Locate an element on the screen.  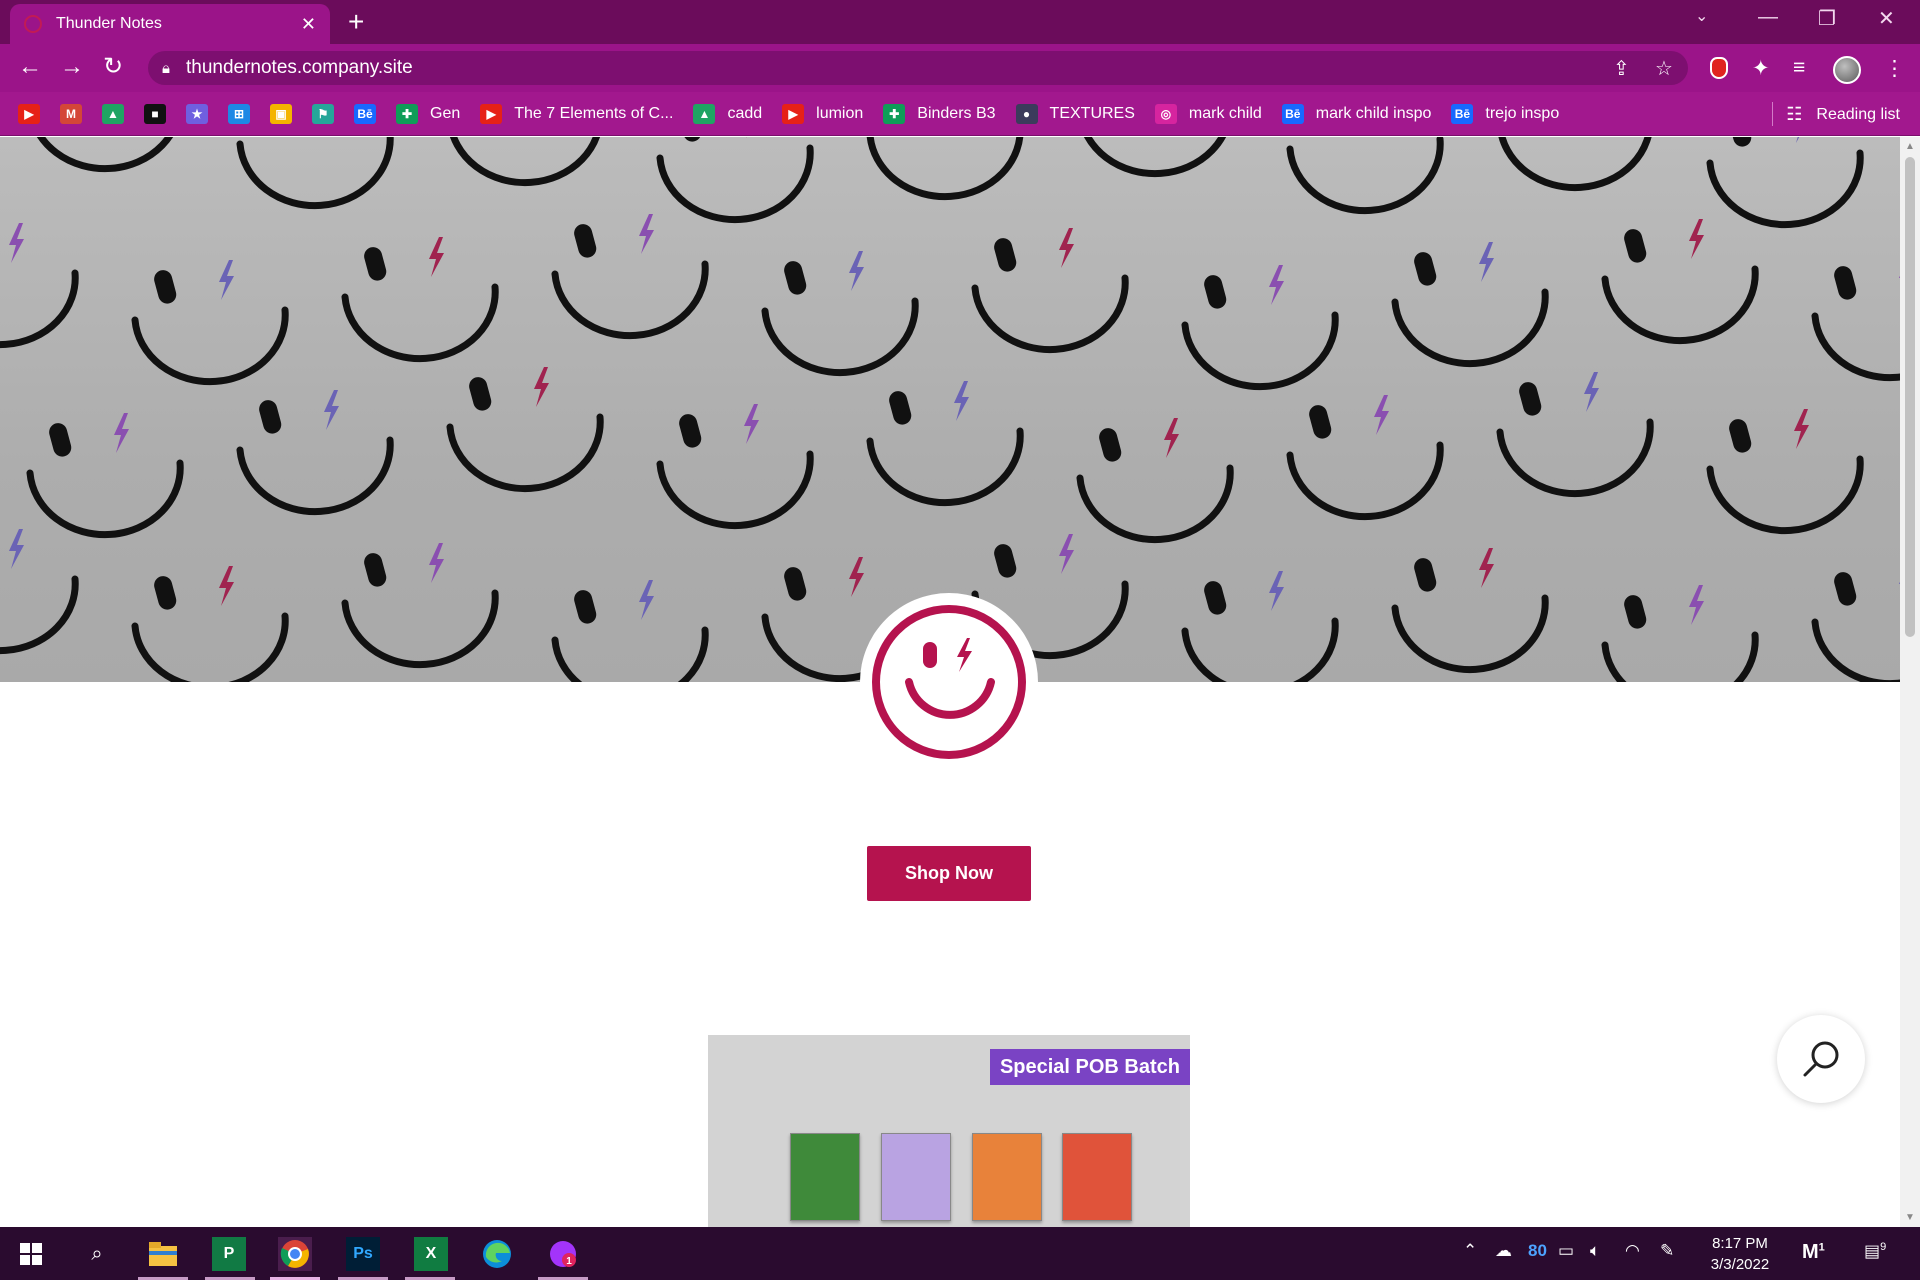
photoshop-icon: Ps is located at coordinates (363, 1254).